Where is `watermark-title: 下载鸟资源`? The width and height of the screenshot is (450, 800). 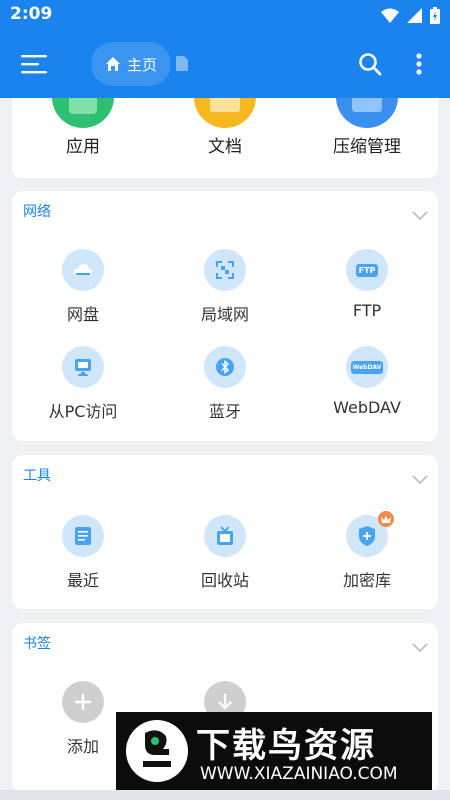
watermark-title: 下载鸟资源 is located at coordinates (286, 746).